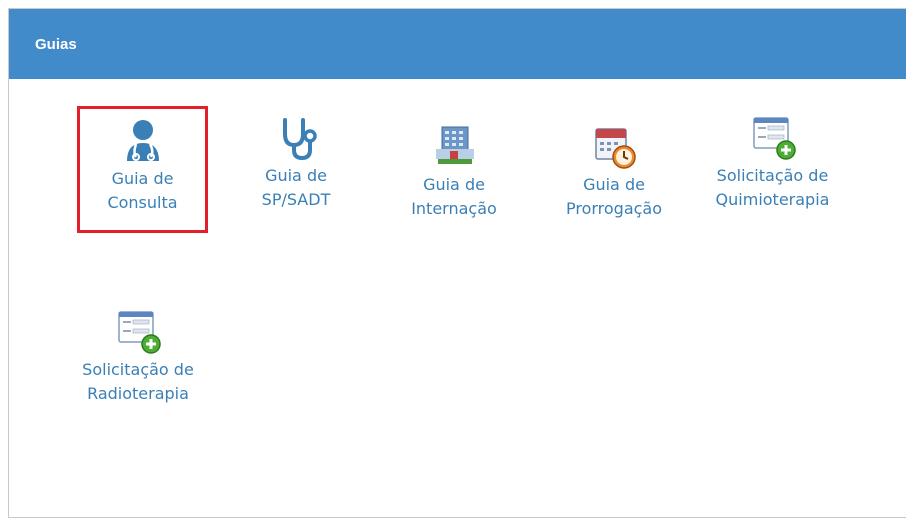 The image size is (906, 519). I want to click on hospital-icon, so click(455, 145).